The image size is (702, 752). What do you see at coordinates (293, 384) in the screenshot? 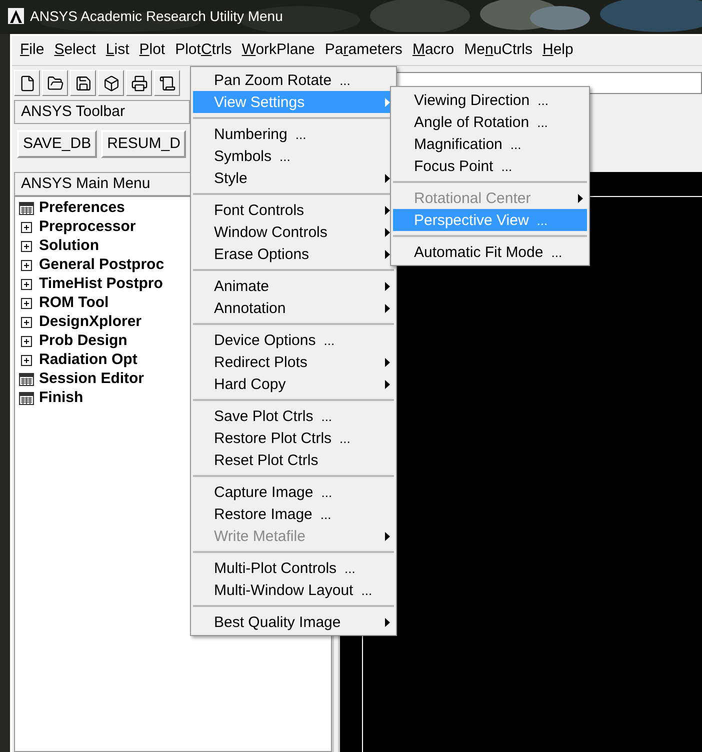
I see `menu-item: Hard Copy` at bounding box center [293, 384].